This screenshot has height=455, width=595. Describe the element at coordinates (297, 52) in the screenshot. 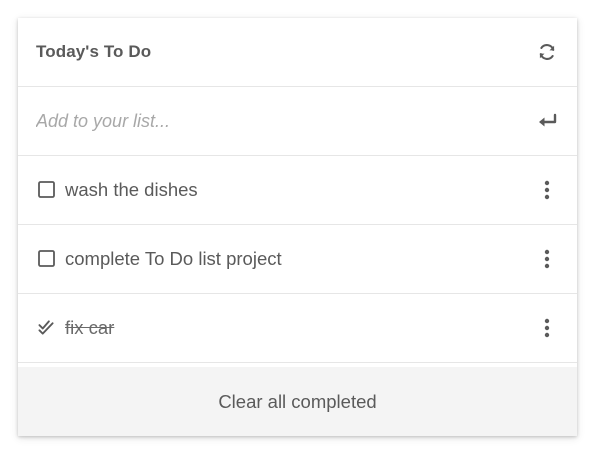

I see `todo-header: Today's To Do` at that location.